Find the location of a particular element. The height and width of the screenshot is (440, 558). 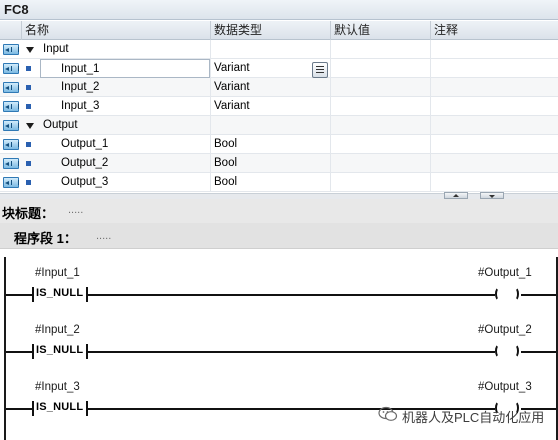

table-row-output-2: Output_2 Bool is located at coordinates (279, 163).